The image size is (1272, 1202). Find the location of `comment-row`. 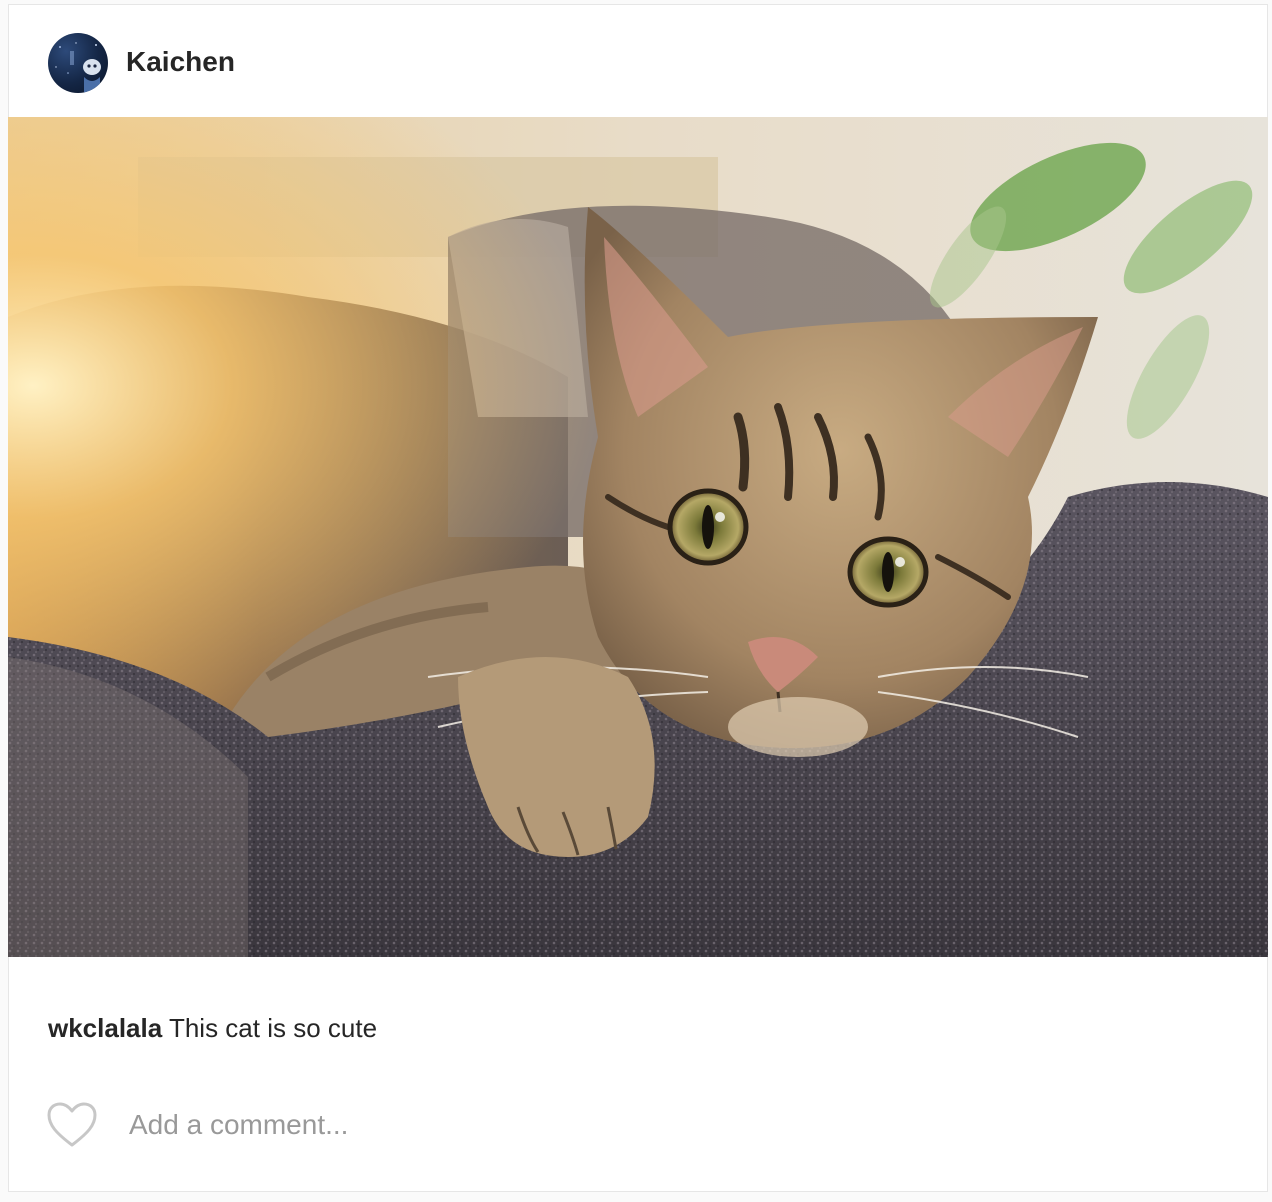

comment-row is located at coordinates (638, 1126).